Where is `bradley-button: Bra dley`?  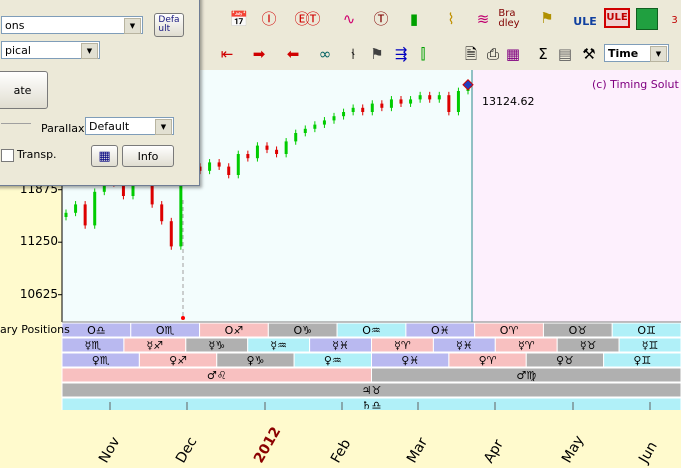 bradley-button: Bra dley is located at coordinates (509, 19).